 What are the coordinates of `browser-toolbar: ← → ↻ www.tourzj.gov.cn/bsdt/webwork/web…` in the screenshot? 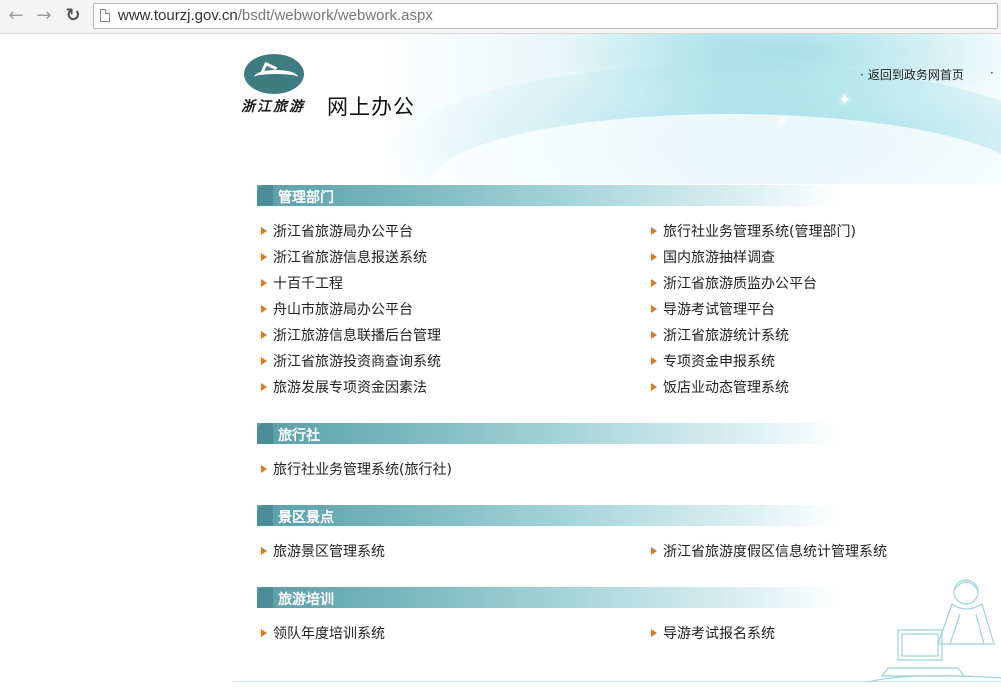 It's located at (500, 17).